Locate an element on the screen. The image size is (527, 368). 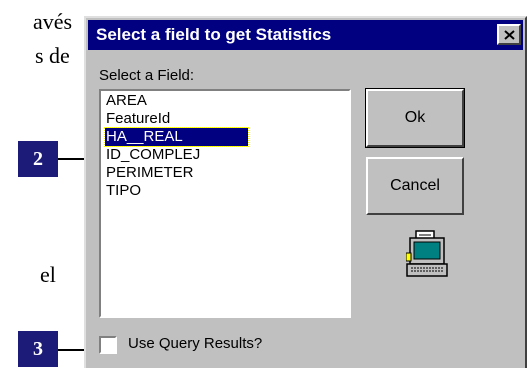
background-text-3: el is located at coordinates (48, 274).